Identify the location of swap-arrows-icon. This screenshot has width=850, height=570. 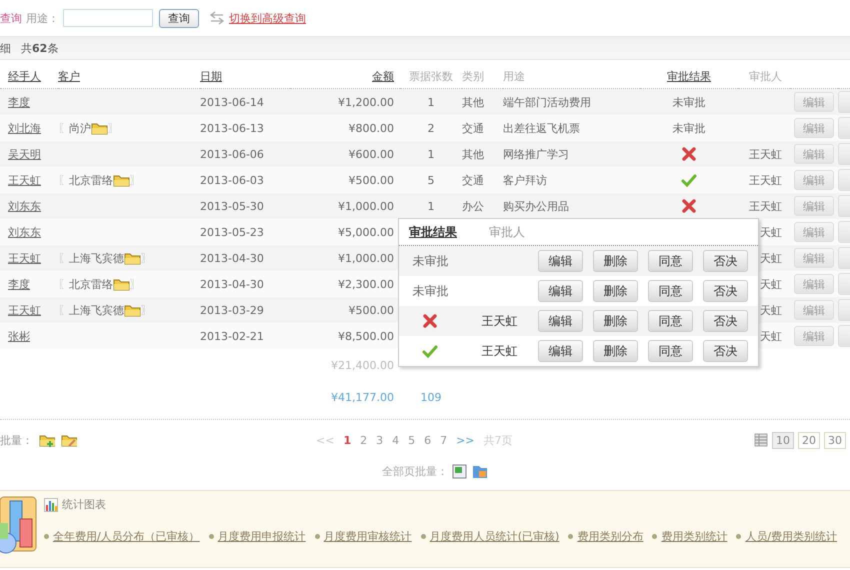
(217, 18).